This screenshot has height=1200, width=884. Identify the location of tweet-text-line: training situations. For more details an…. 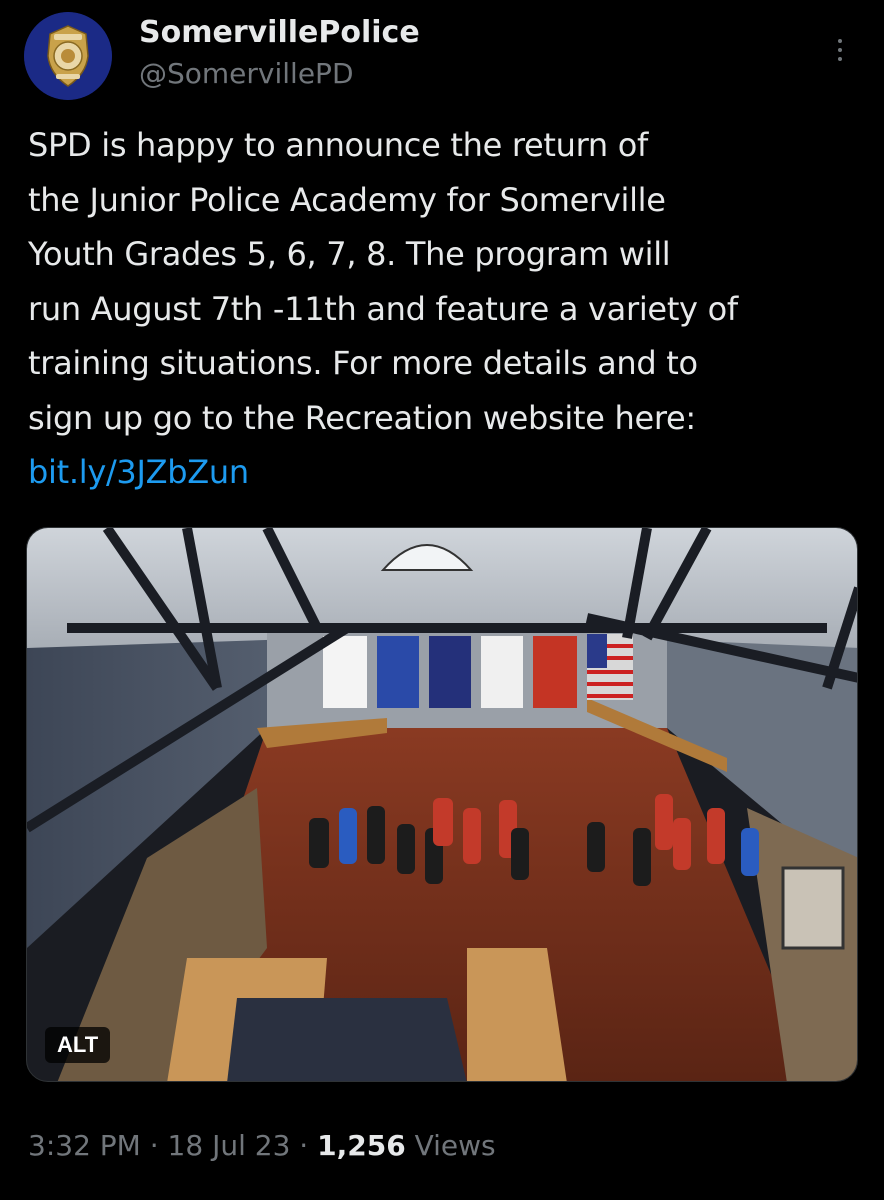
(363, 363).